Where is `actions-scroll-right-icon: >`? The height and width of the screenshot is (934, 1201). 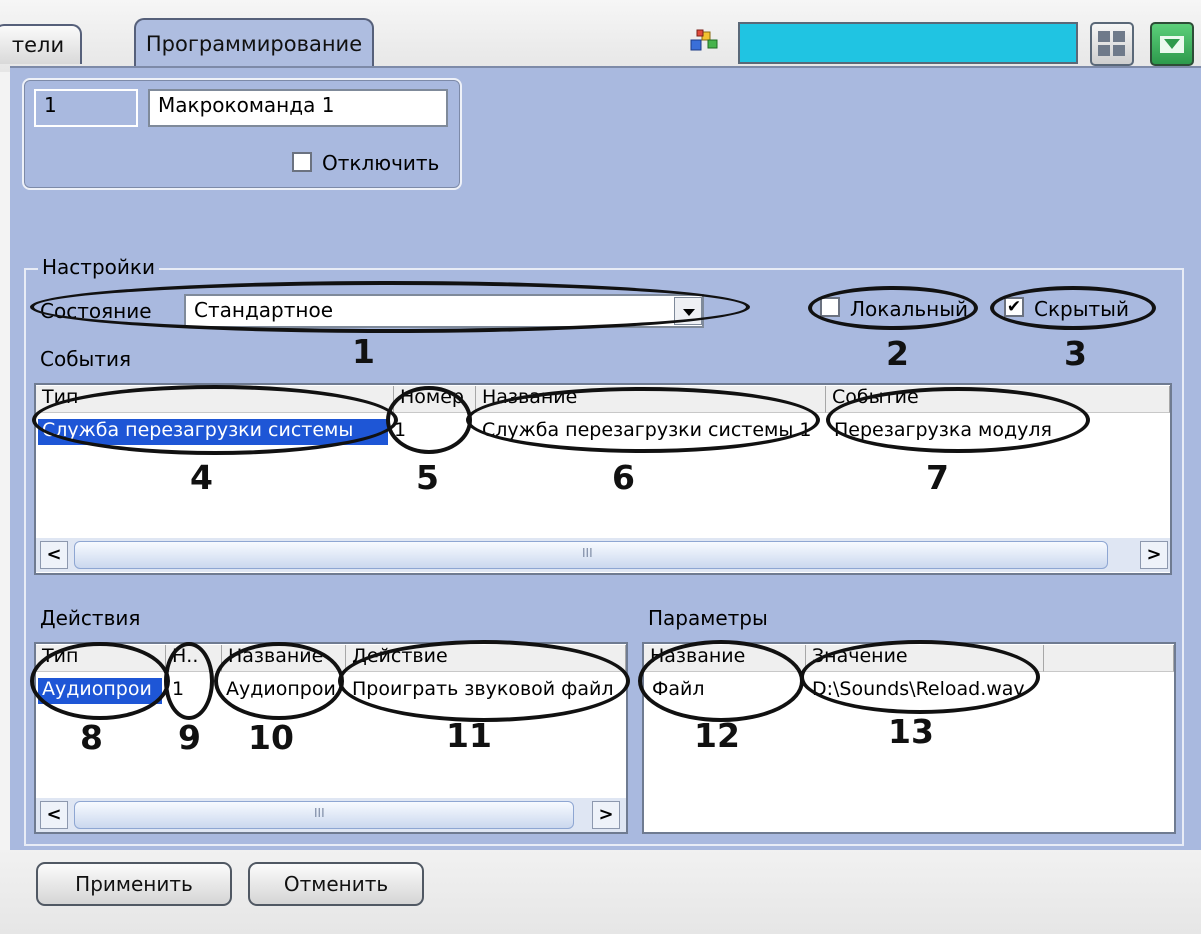 actions-scroll-right-icon: > is located at coordinates (606, 815).